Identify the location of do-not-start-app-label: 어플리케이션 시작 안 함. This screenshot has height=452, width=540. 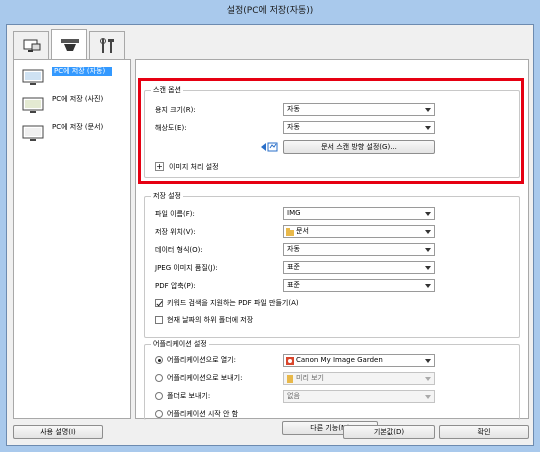
(203, 414).